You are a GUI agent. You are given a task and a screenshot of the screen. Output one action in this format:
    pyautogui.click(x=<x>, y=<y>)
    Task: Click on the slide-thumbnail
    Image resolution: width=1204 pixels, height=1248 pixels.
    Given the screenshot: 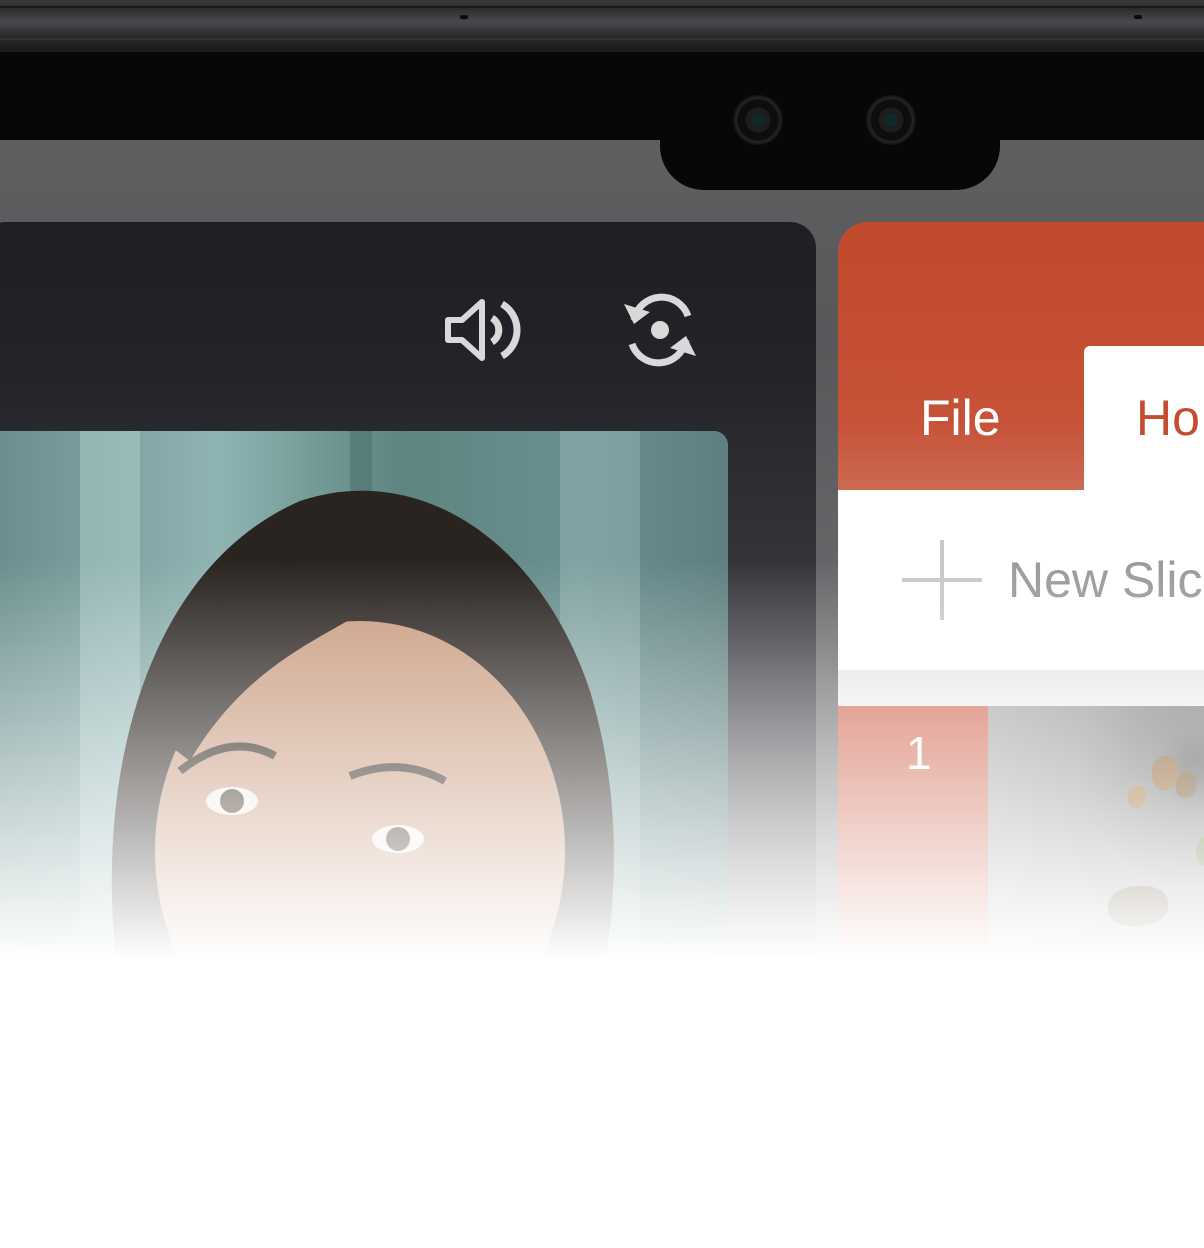 What is the action you would take?
    pyautogui.click(x=1096, y=853)
    